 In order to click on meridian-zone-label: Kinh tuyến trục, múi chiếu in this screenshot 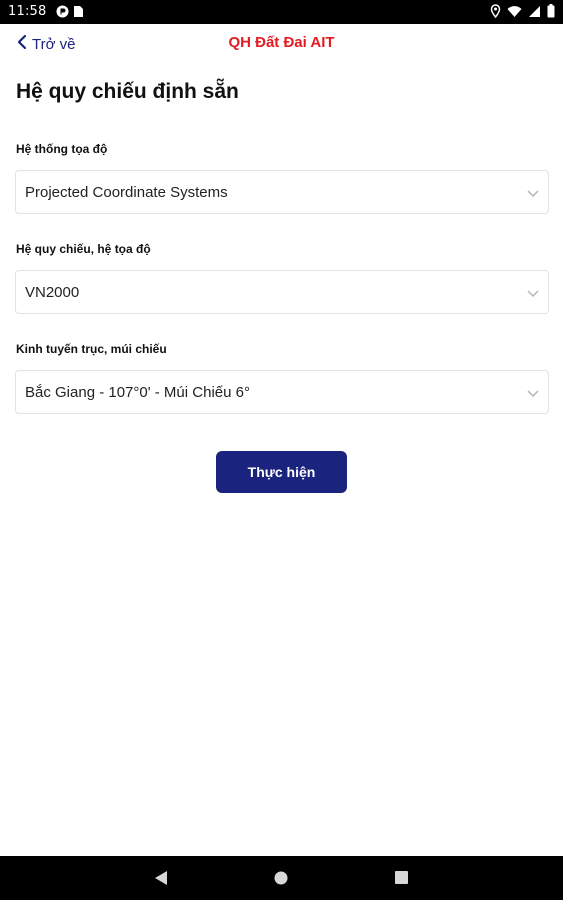, I will do `click(91, 349)`.